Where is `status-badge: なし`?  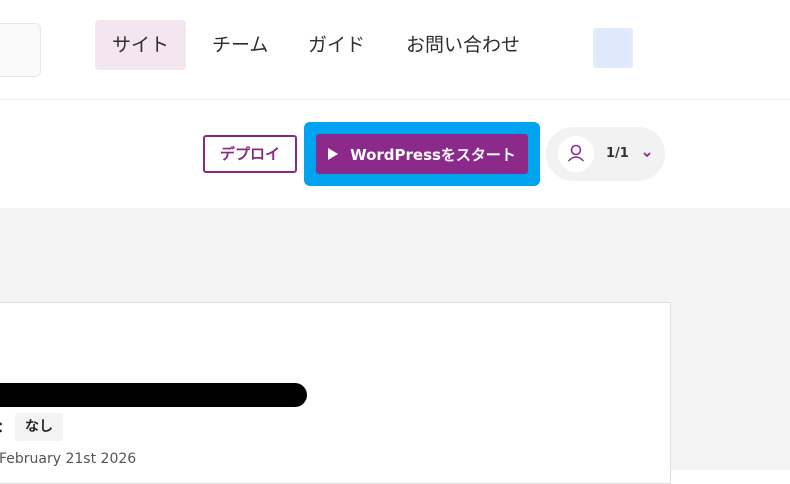 status-badge: なし is located at coordinates (39, 427).